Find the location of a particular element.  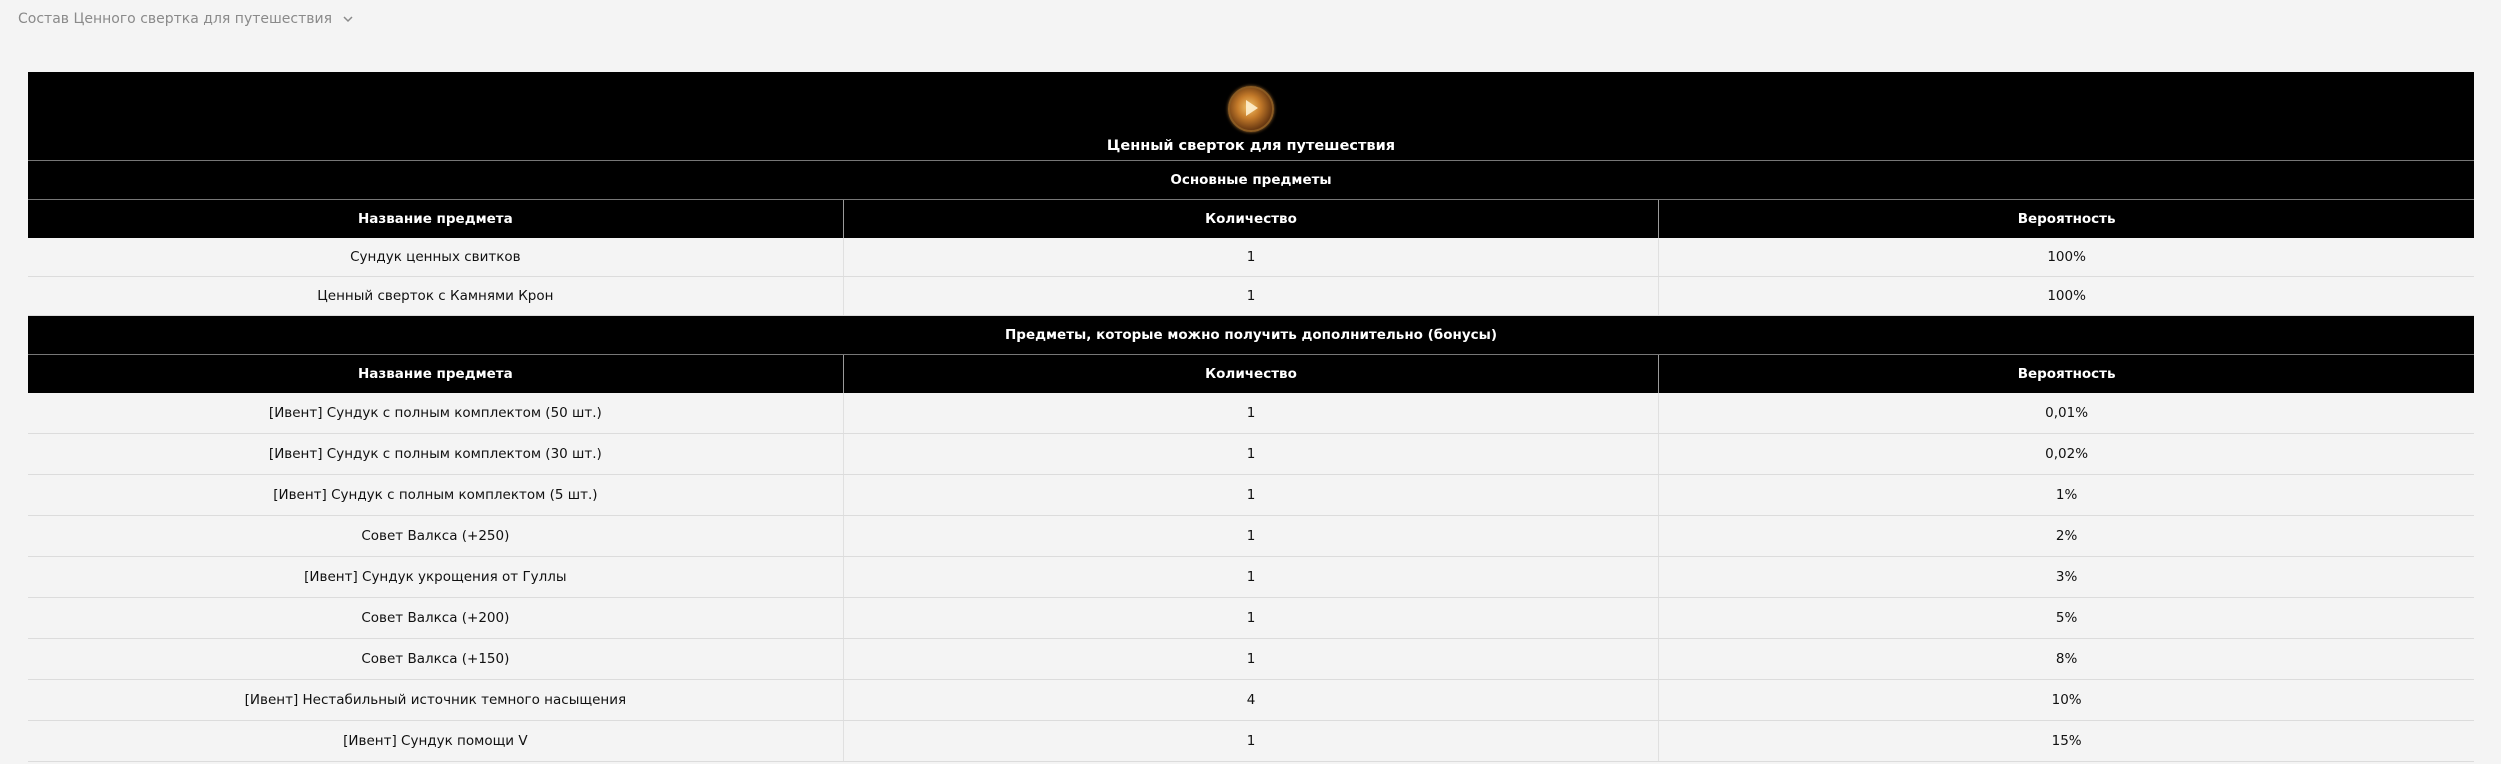

item-name-cell: Совет Валкса (+150) is located at coordinates (436, 659).